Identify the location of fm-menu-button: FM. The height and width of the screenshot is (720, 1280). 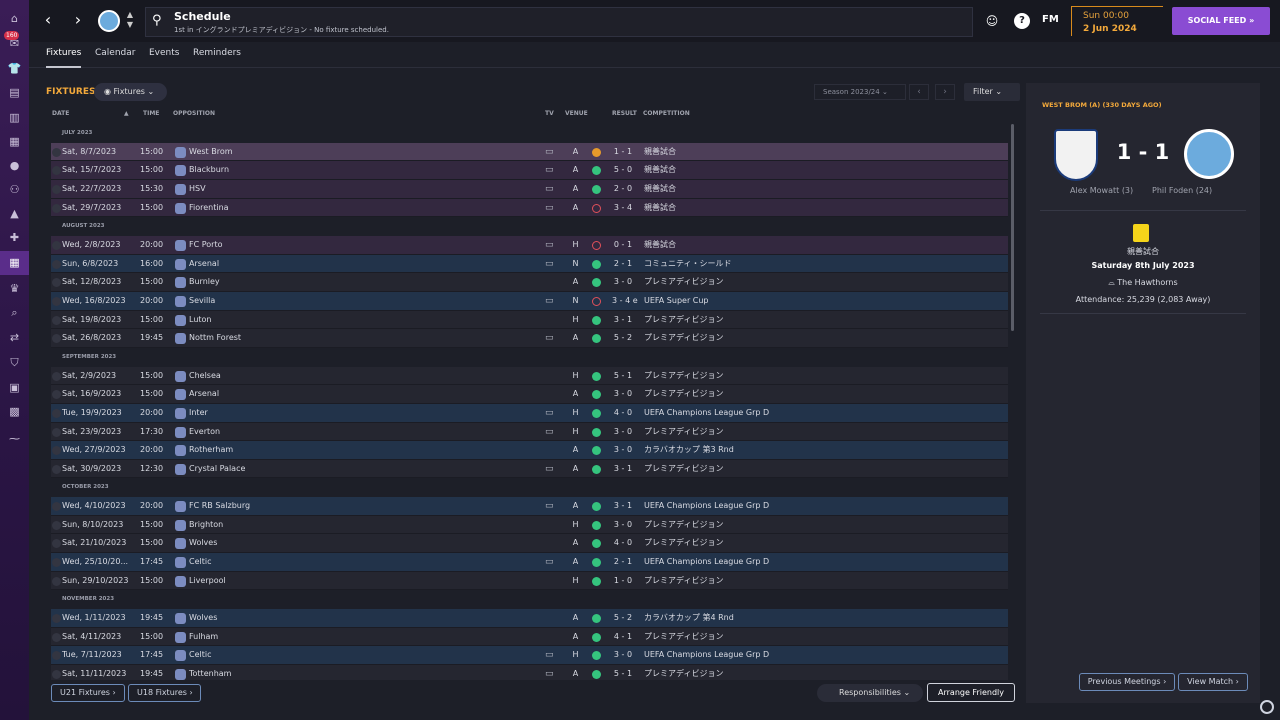
(1050, 19).